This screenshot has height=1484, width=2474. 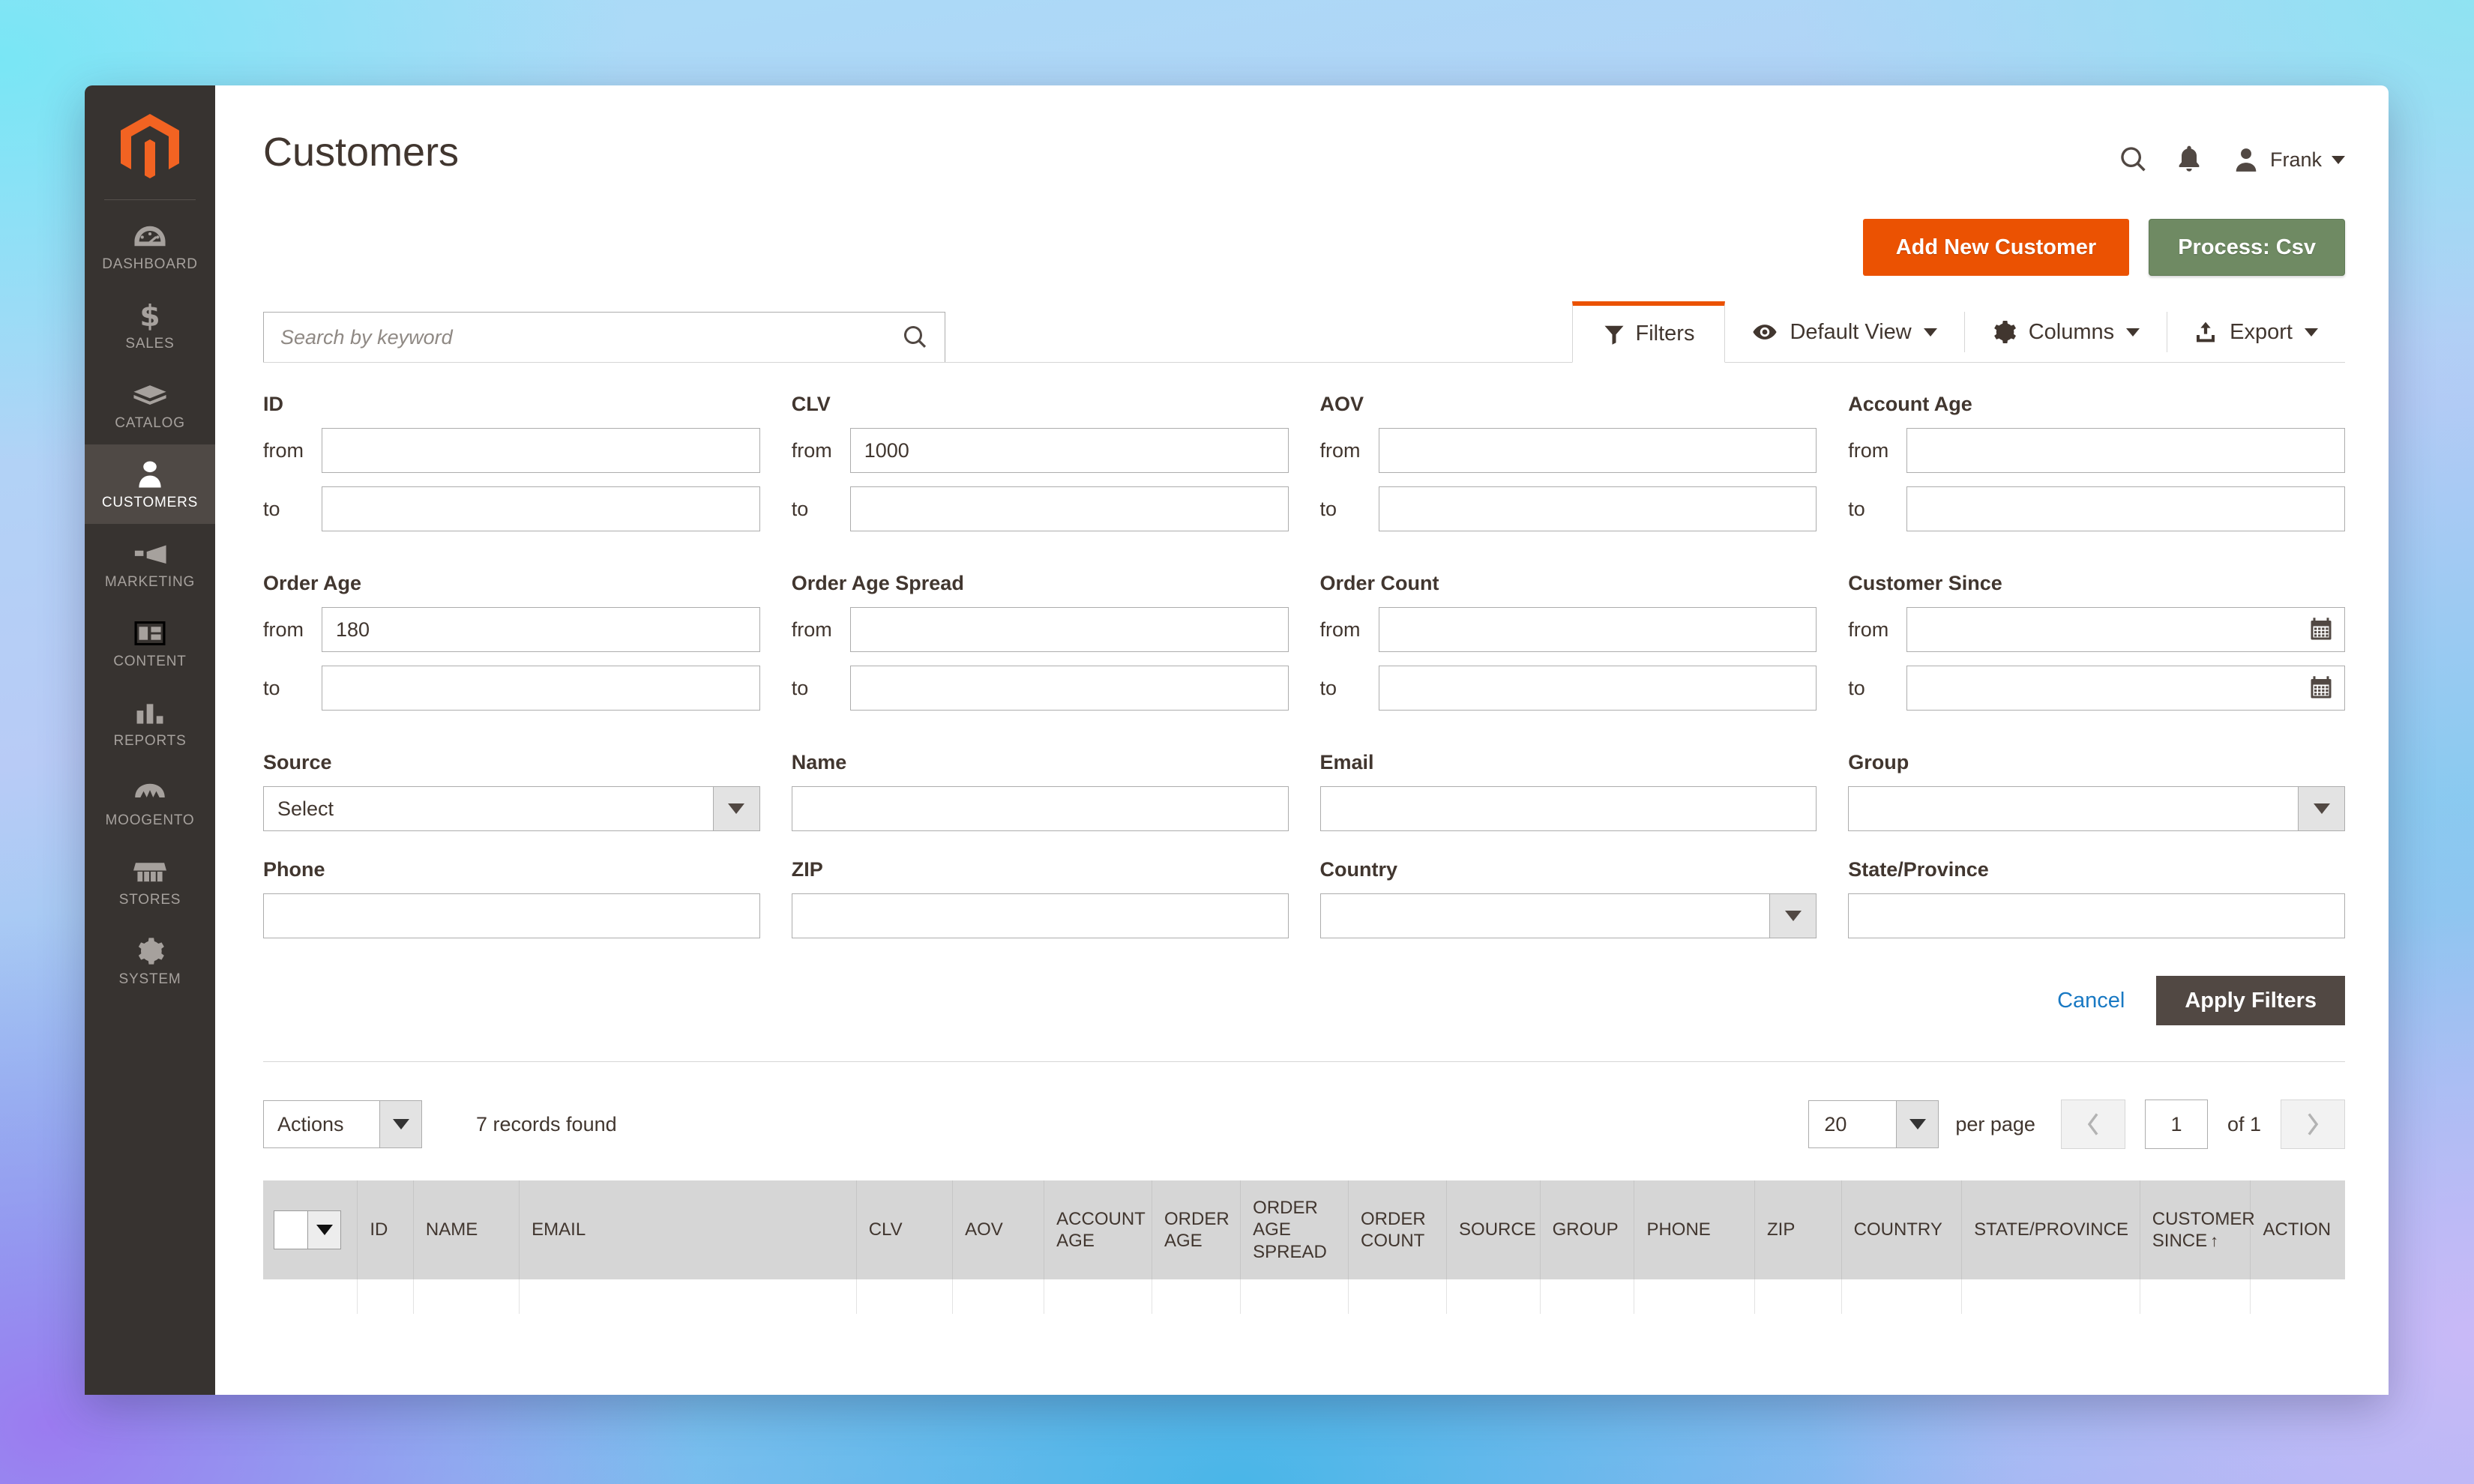 What do you see at coordinates (1040, 915) in the screenshot?
I see `filter-zip-input` at bounding box center [1040, 915].